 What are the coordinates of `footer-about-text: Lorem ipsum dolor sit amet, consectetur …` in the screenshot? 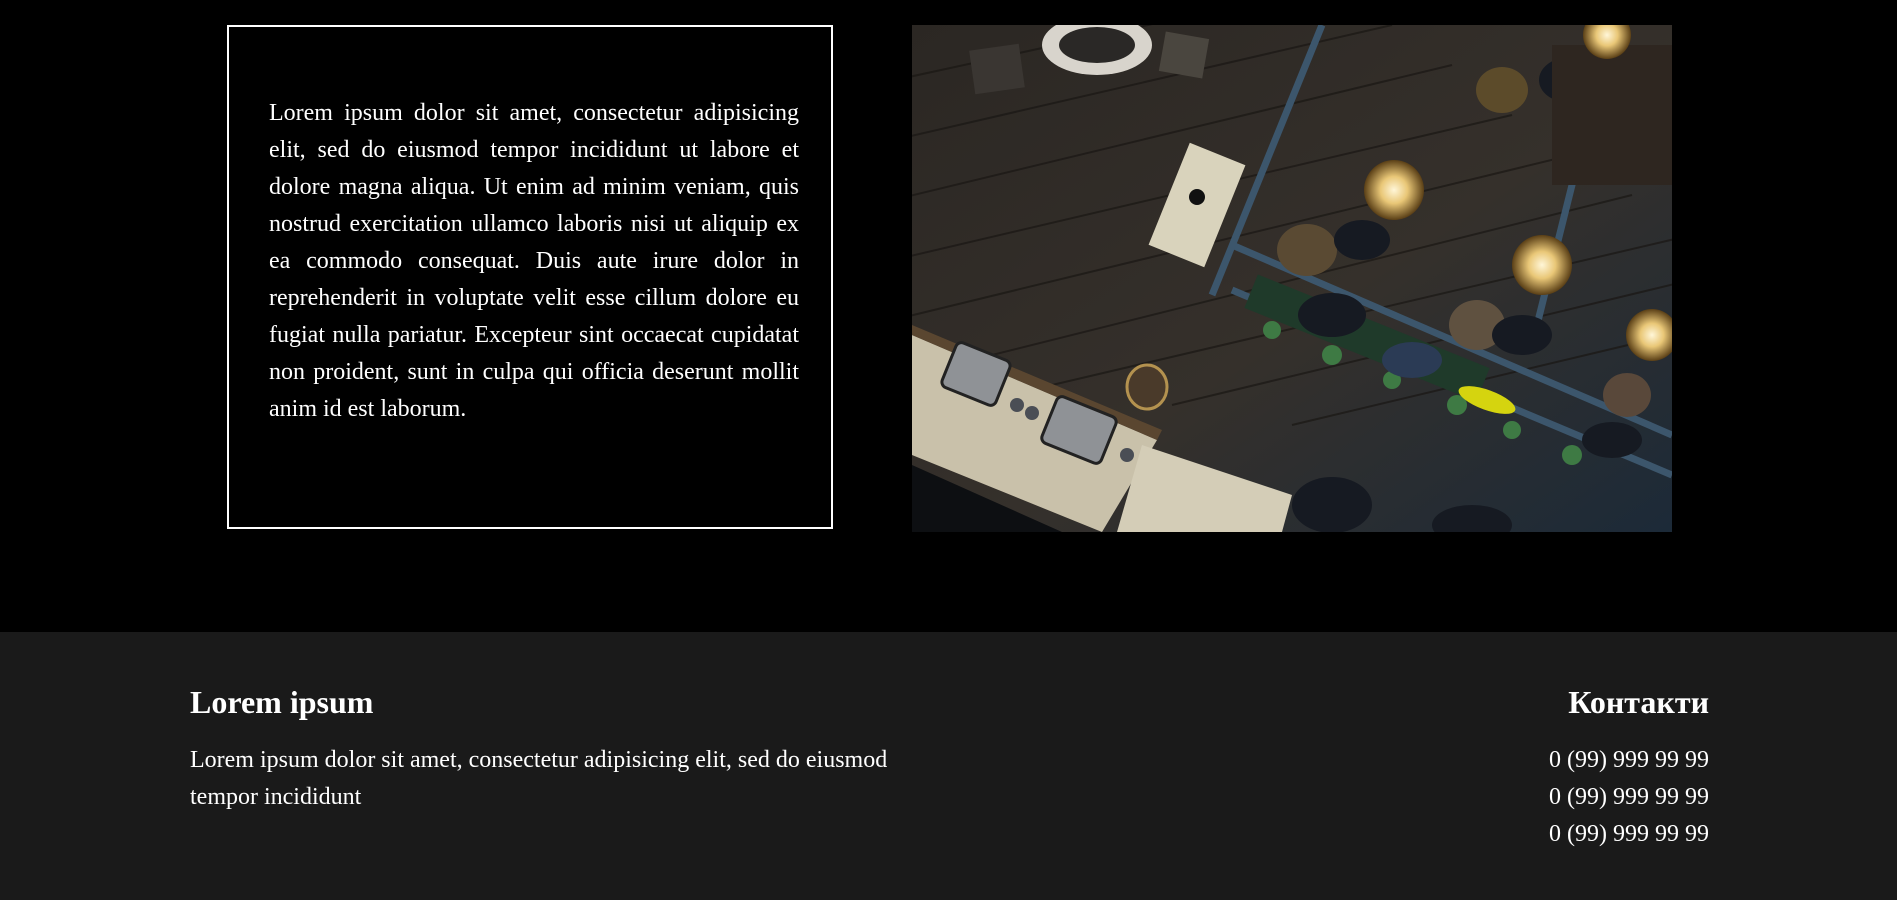 It's located at (539, 778).